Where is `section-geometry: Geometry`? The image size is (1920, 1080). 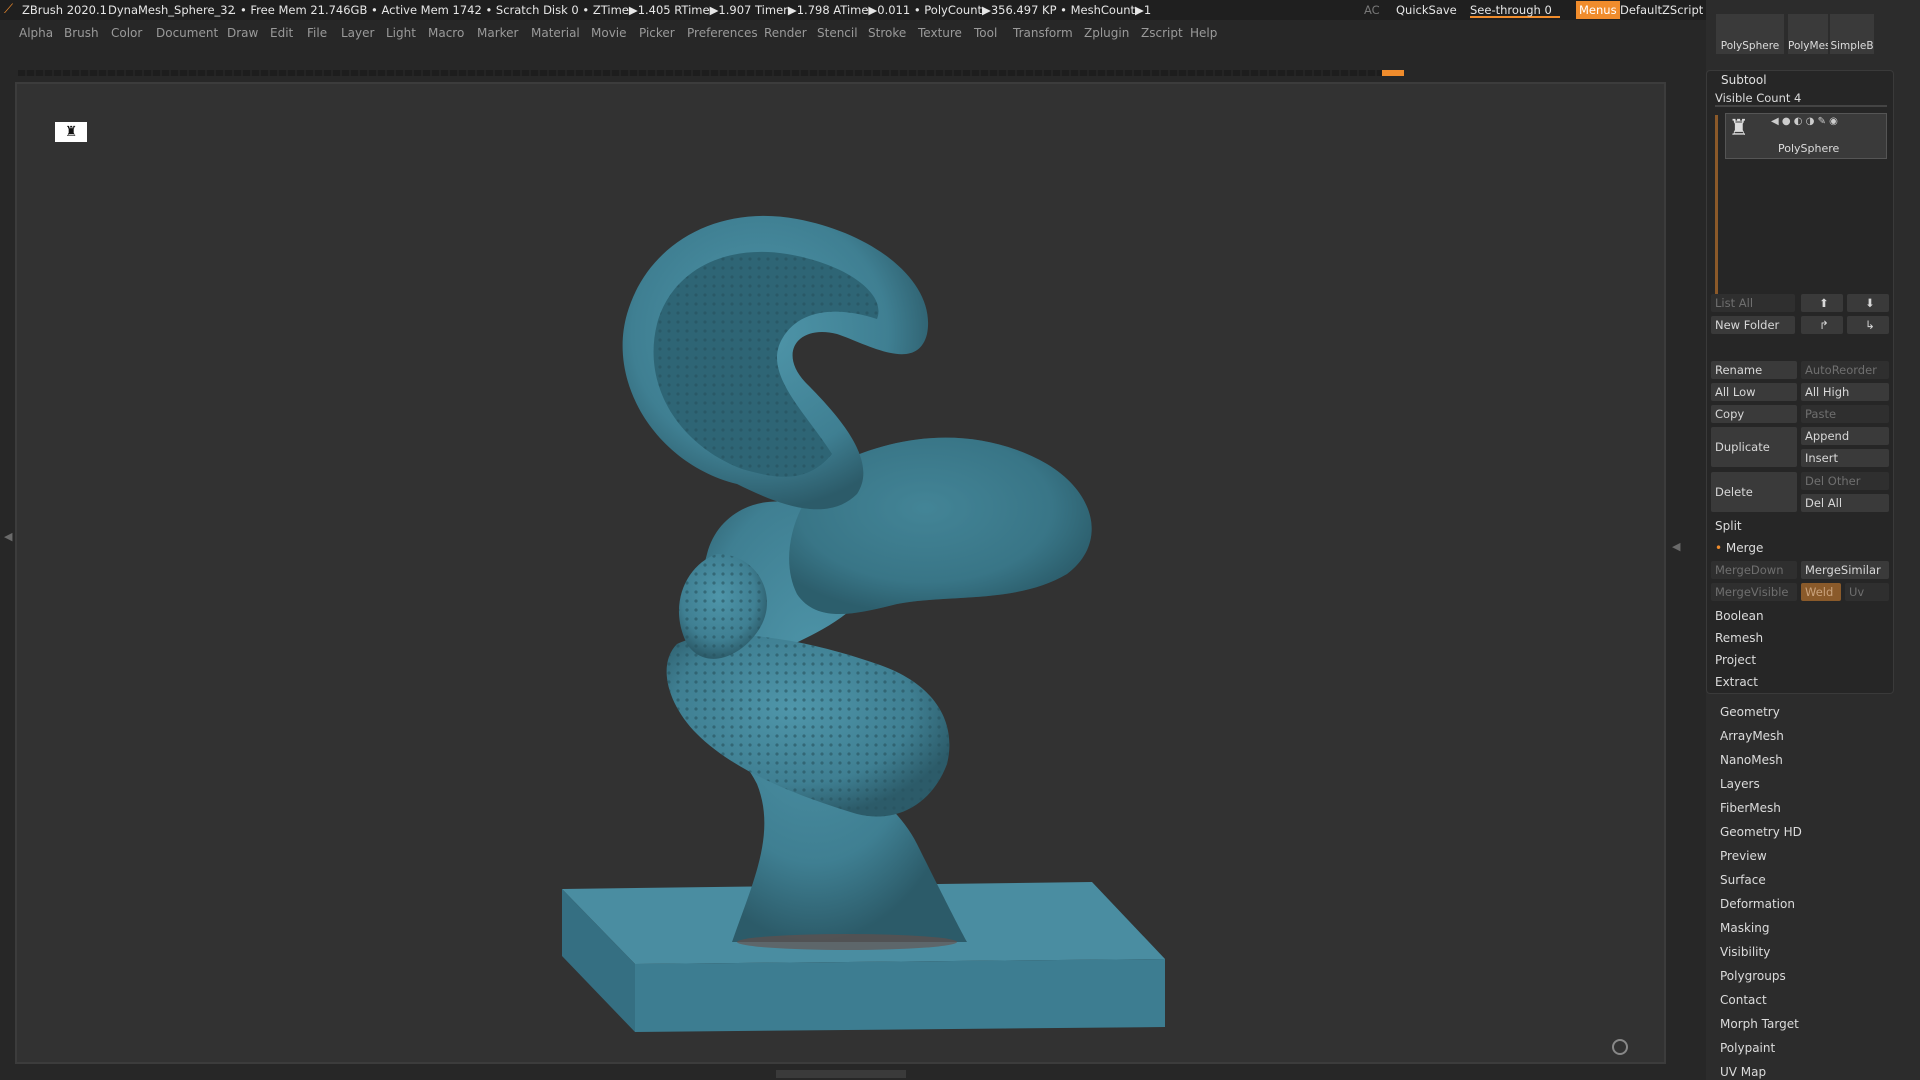 section-geometry: Geometry is located at coordinates (1750, 712).